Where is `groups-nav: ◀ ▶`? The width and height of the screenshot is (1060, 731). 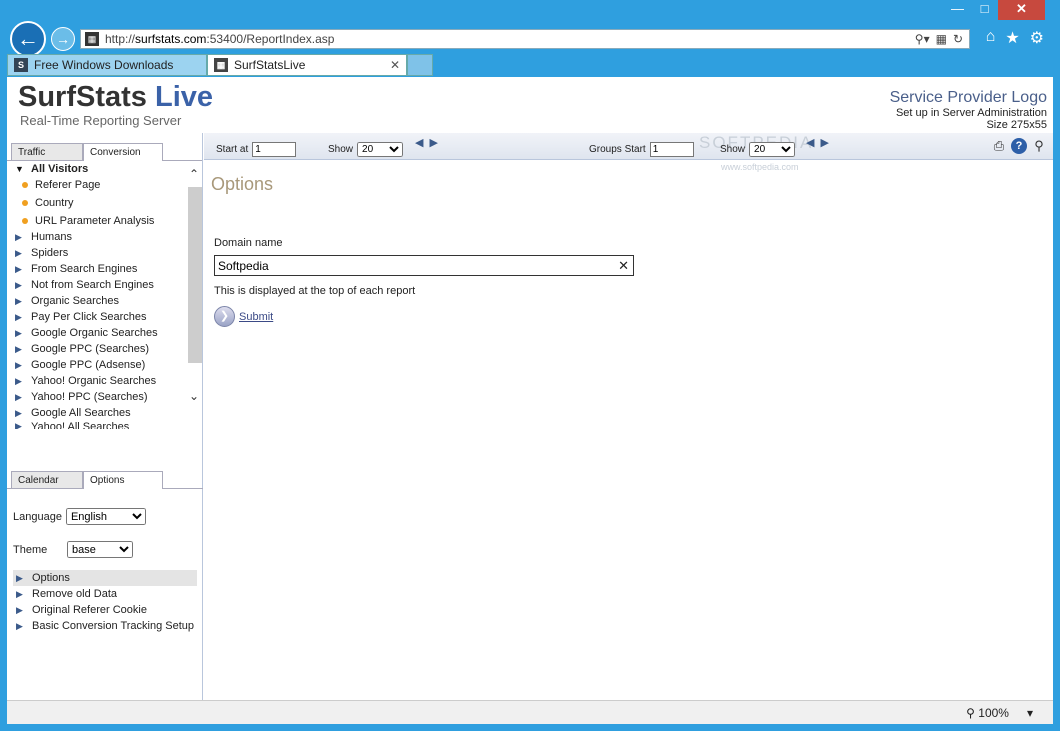 groups-nav: ◀ ▶ is located at coordinates (817, 142).